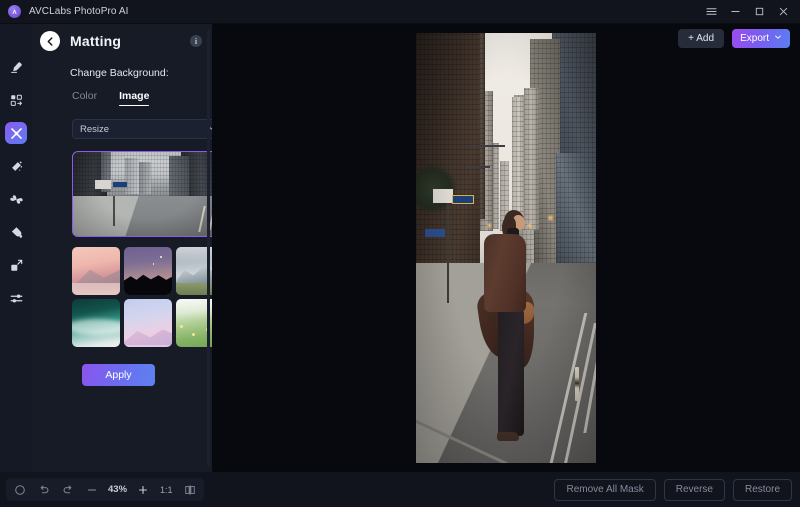  Describe the element at coordinates (20, 489) in the screenshot. I see `circle-reset-icon` at that location.